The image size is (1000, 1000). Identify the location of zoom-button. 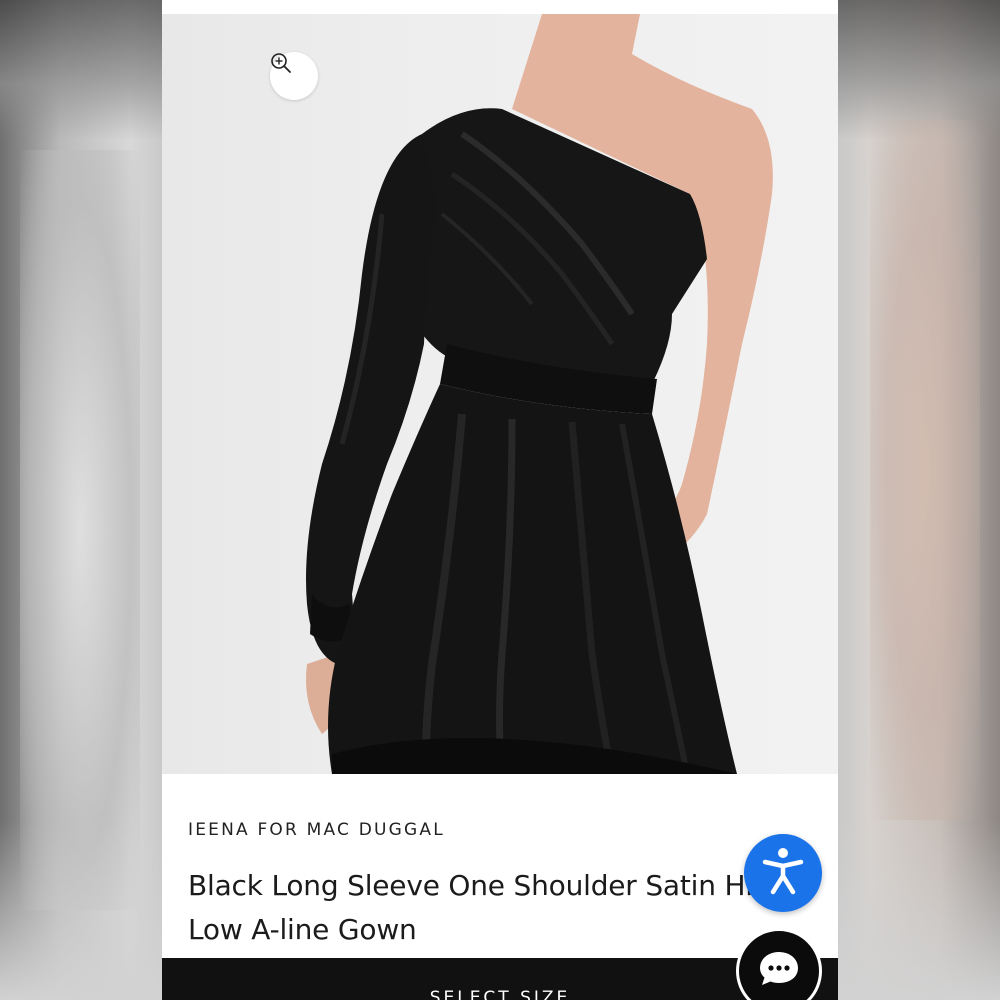
(294, 76).